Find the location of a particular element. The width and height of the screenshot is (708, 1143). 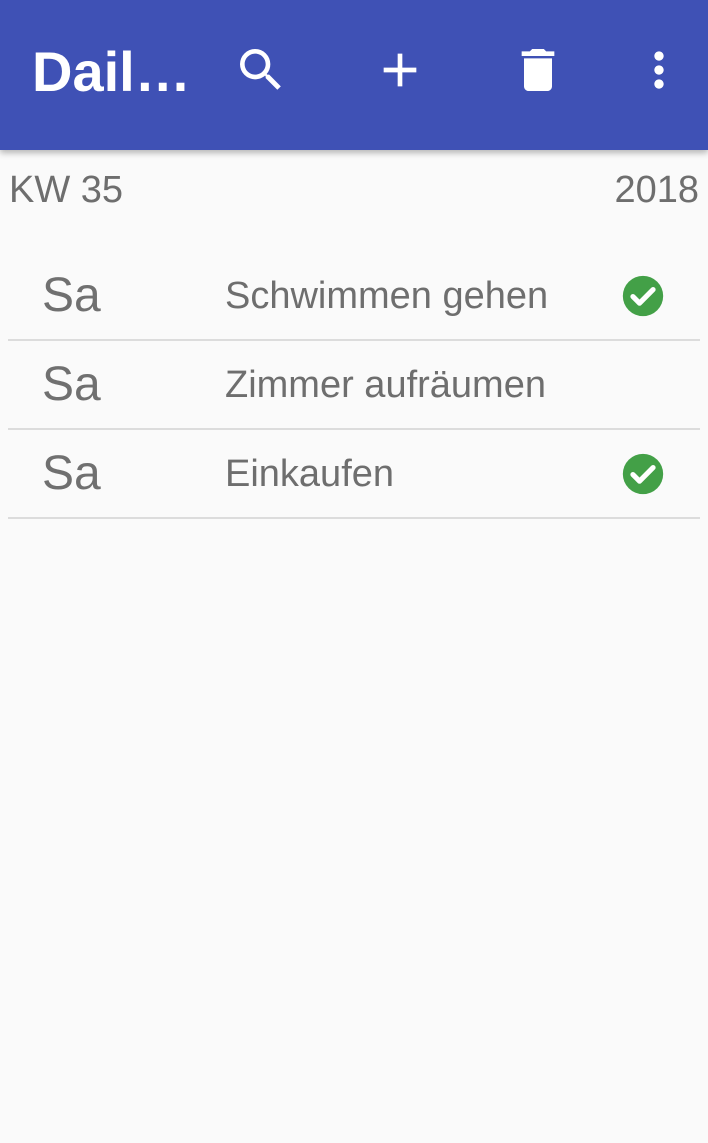

task-row: Sa Zimmer aufräumen is located at coordinates (354, 385).